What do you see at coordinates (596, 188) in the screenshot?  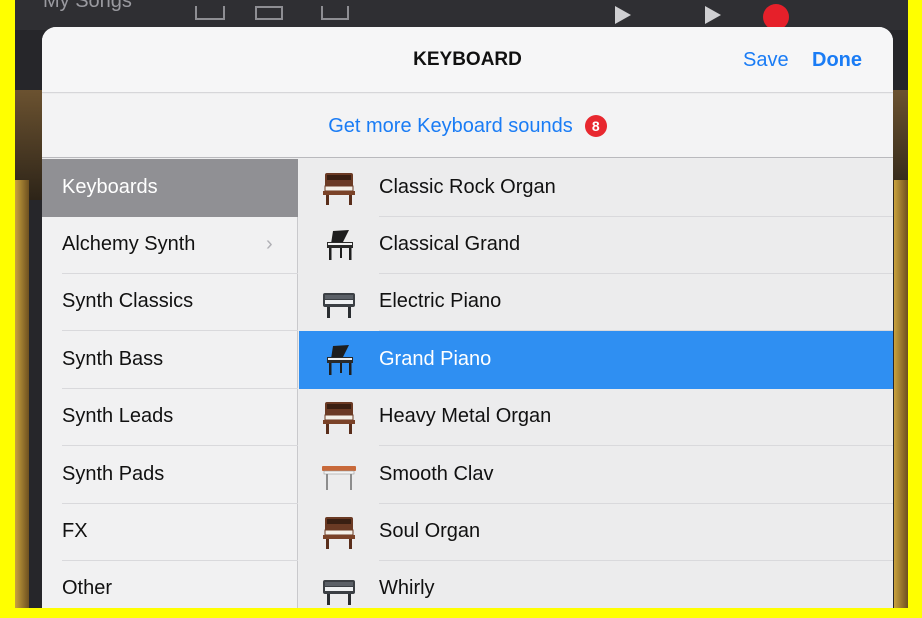 I see `sound-item-classic-rock-organ: Classic Rock Organ` at bounding box center [596, 188].